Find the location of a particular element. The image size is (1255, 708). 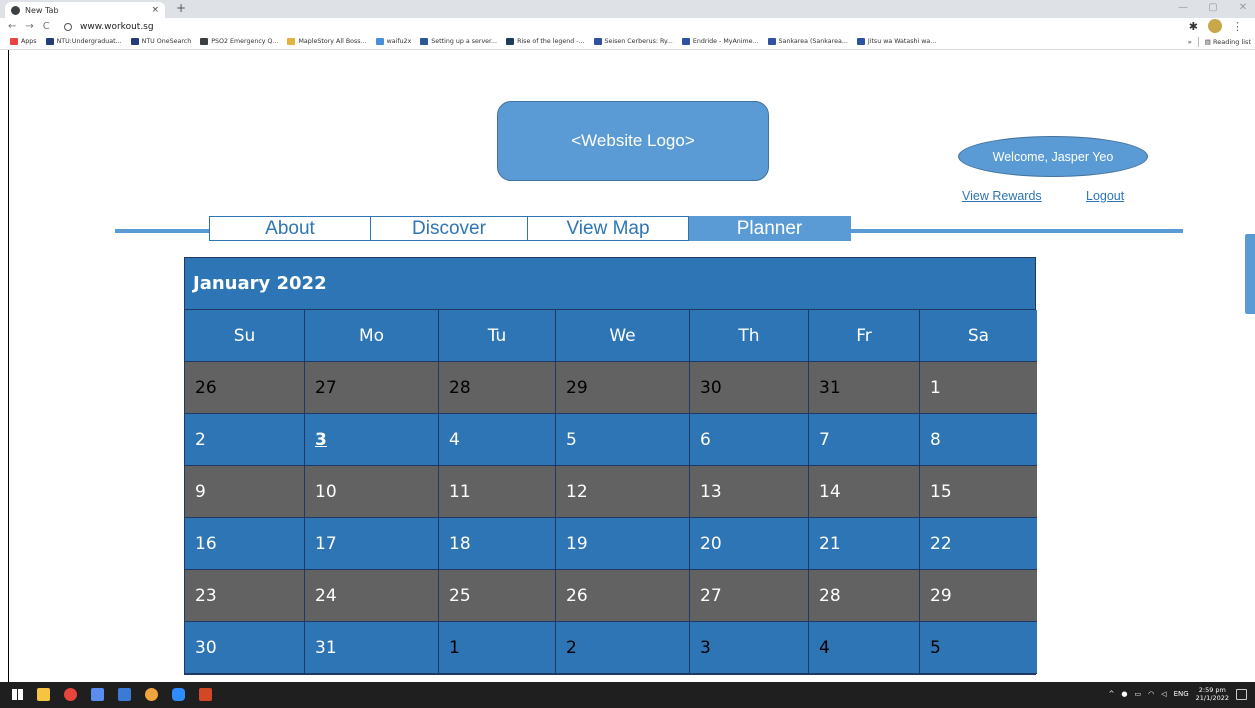

weekday-header: Sa is located at coordinates (978, 336).